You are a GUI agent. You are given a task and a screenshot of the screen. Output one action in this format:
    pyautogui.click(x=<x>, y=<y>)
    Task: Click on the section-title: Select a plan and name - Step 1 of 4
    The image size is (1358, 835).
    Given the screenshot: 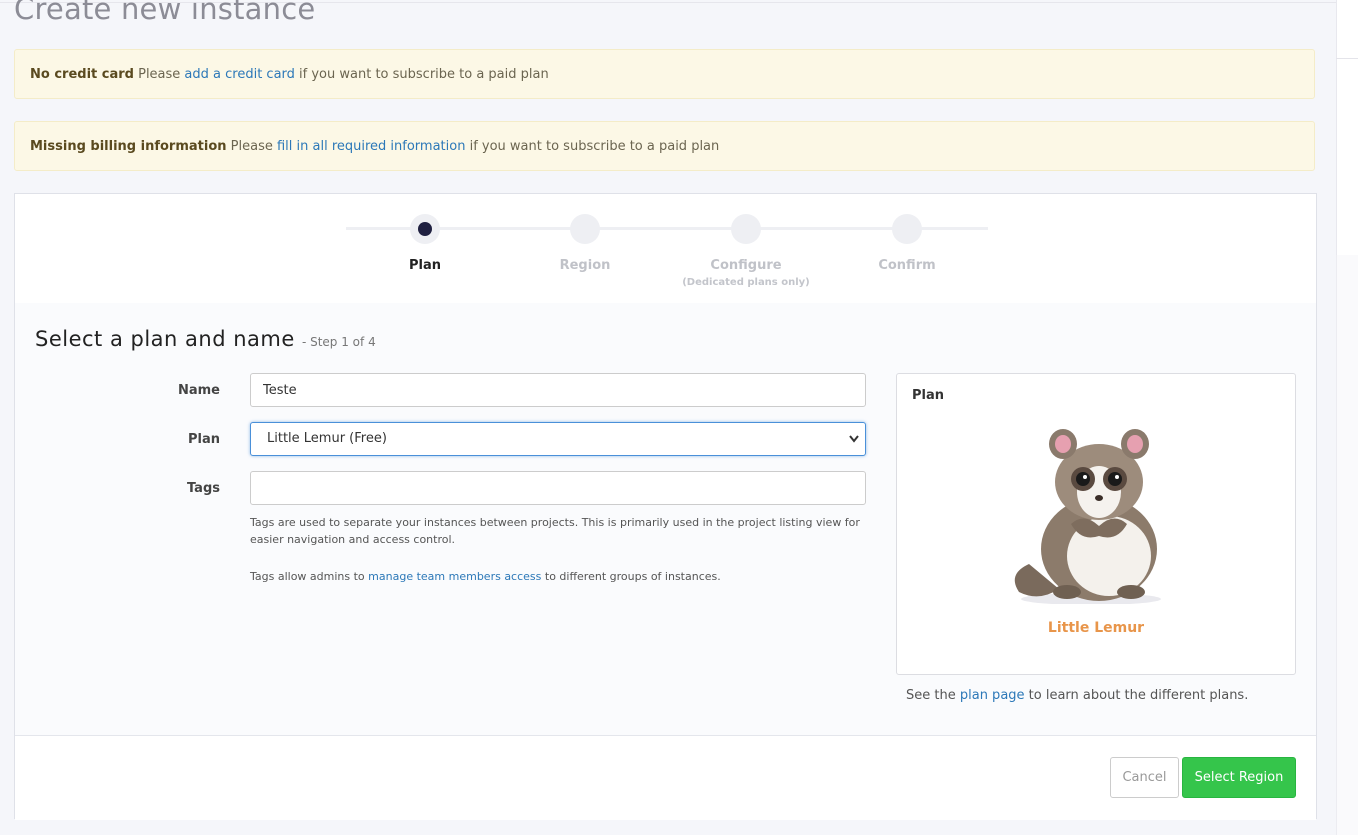 What is the action you would take?
    pyautogui.click(x=205, y=339)
    